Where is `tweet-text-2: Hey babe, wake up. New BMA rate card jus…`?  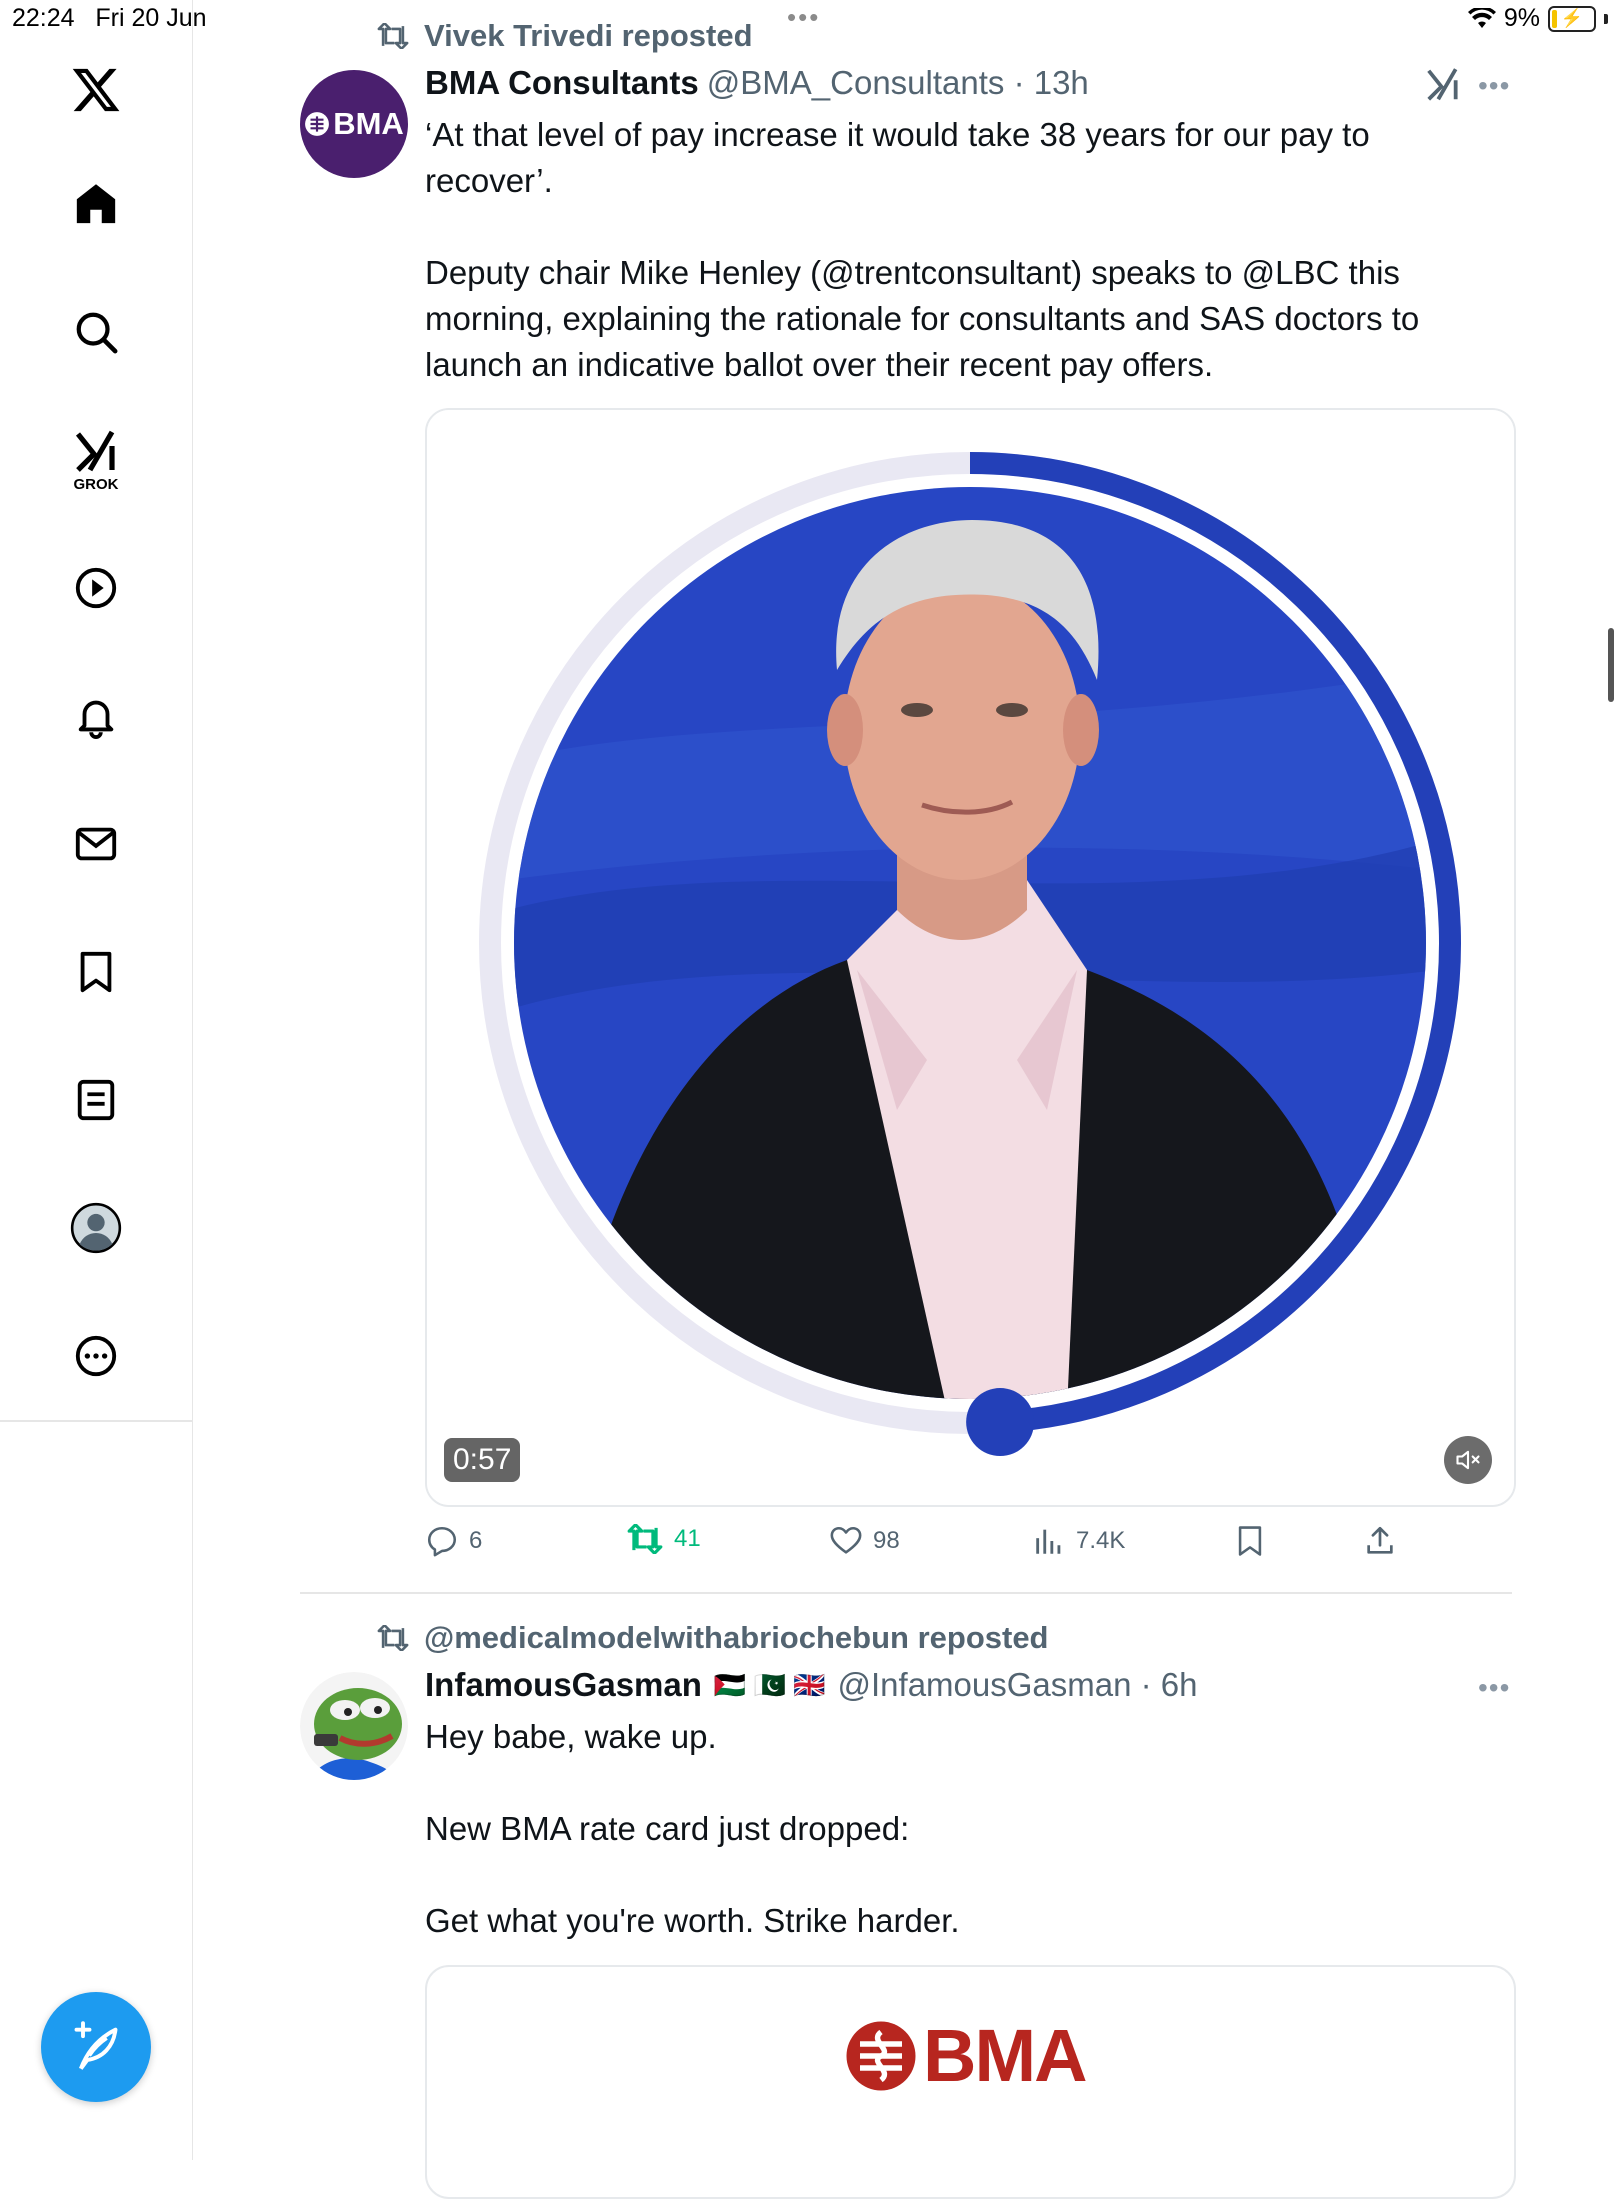
tweet-text-2: Hey babe, wake up. New BMA rate card jus… is located at coordinates (692, 1828).